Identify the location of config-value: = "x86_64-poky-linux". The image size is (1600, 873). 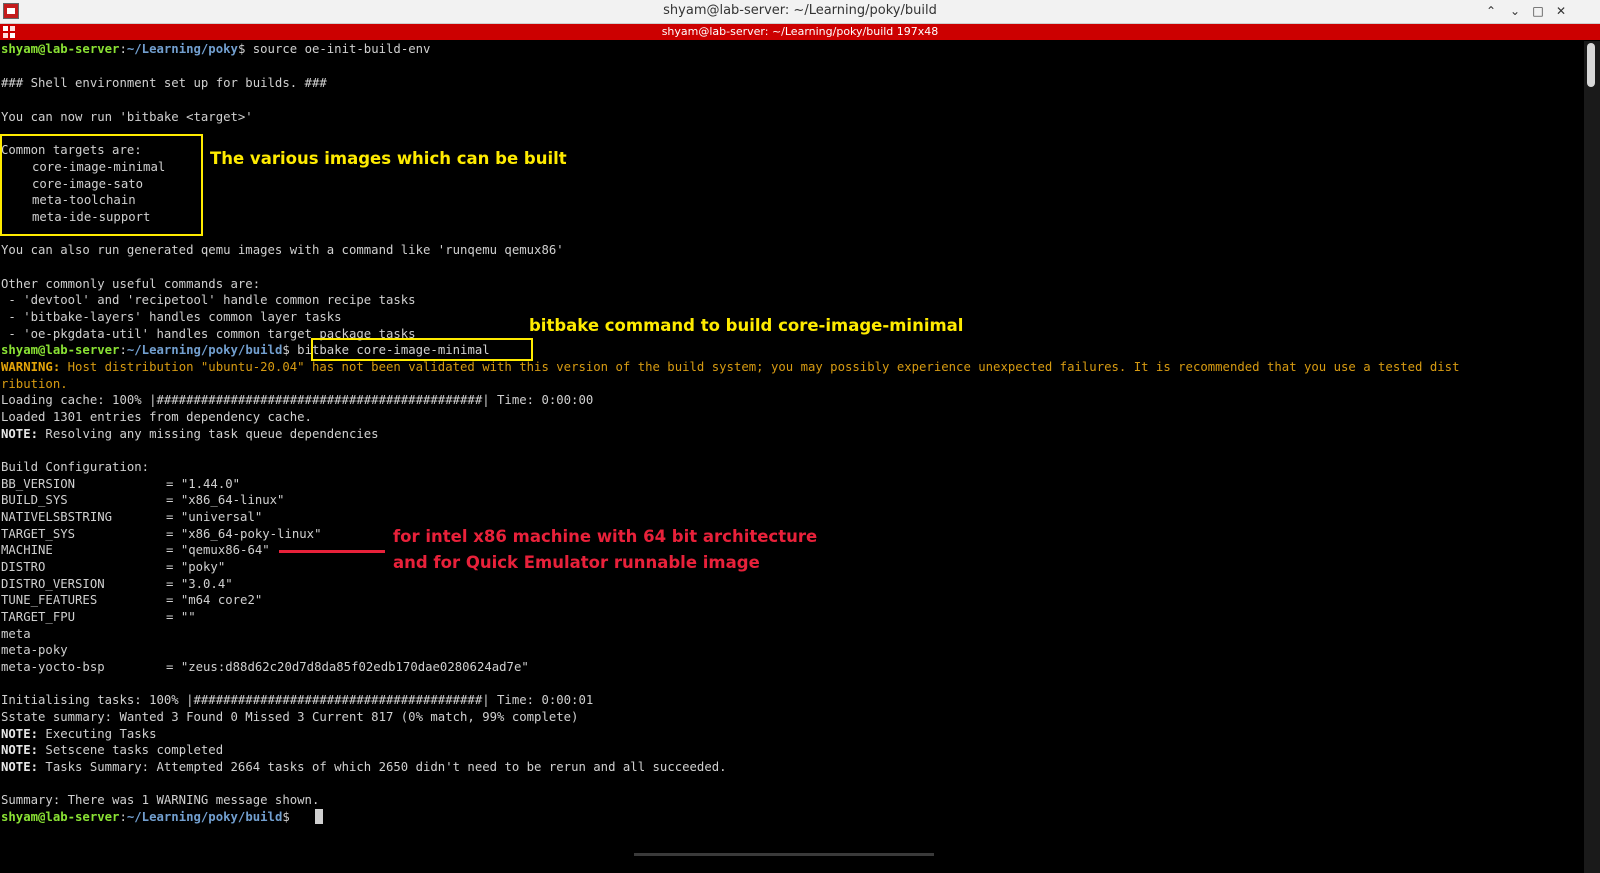
(244, 534).